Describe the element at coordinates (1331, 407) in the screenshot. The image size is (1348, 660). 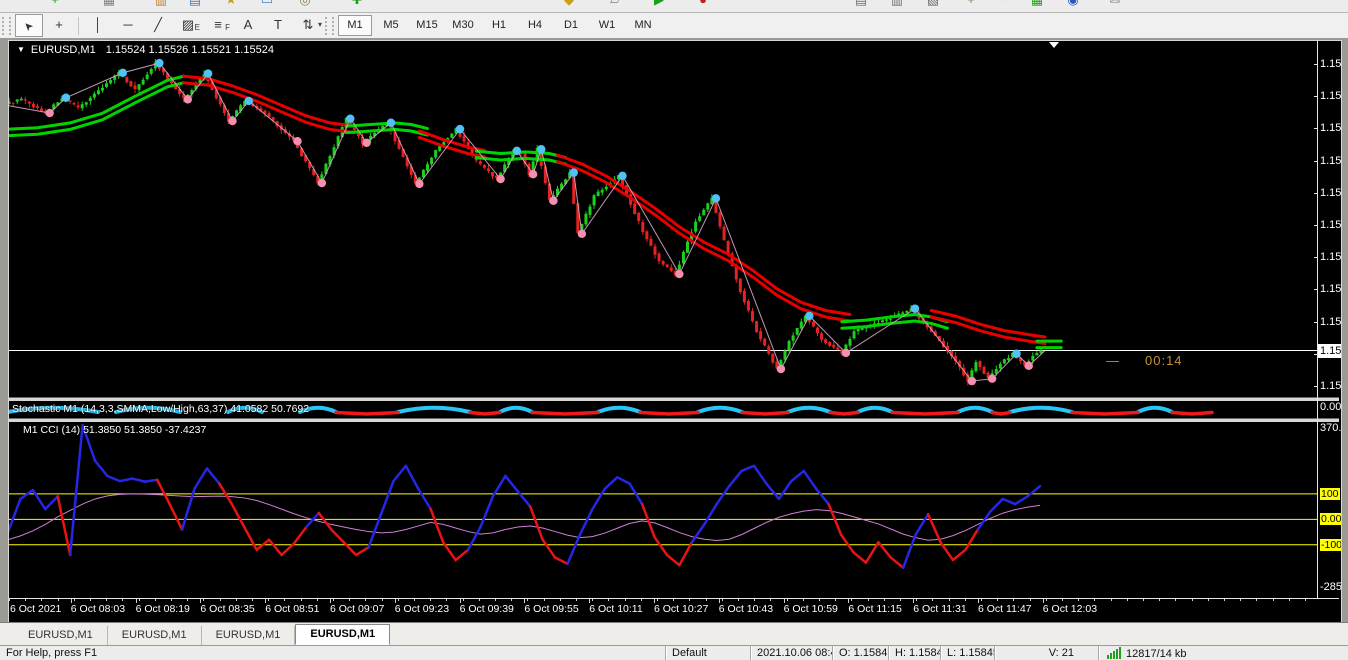
I see `stochastic-axis-label: 0.00` at that location.